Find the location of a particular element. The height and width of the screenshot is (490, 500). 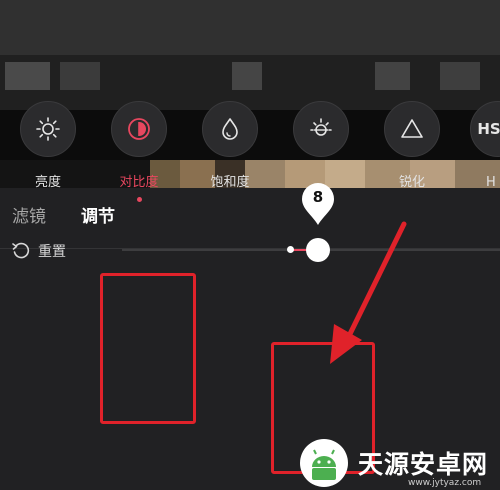

tool-saturation-button is located at coordinates (230, 129).